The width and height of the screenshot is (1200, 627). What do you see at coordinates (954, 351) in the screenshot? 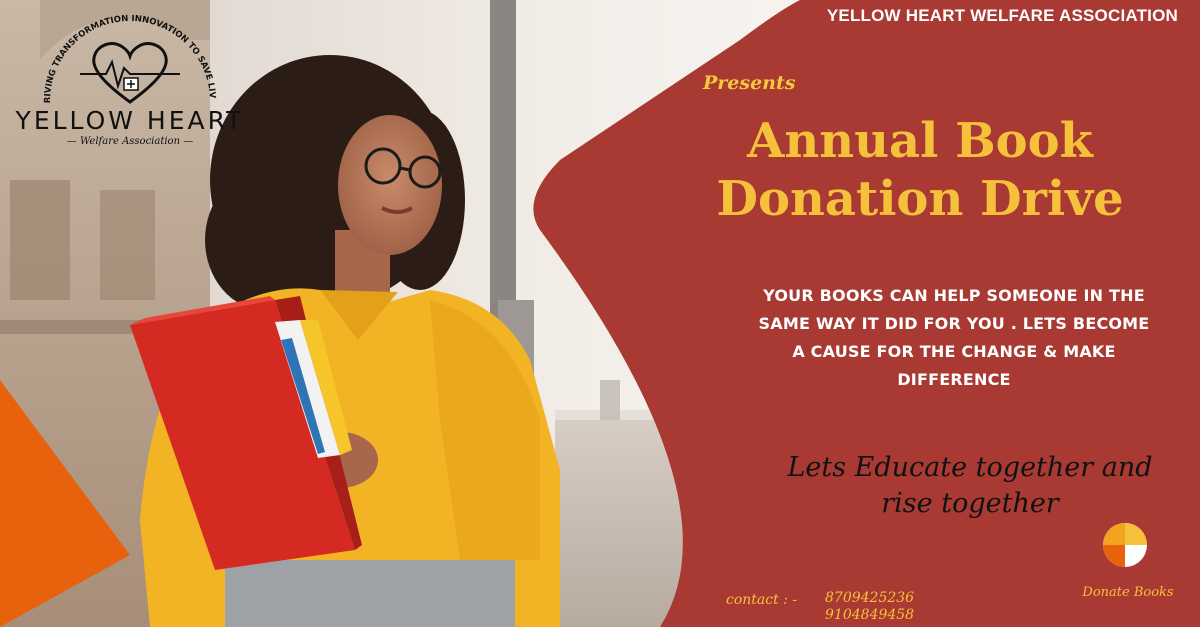
I see `pitch-line-3: A CAUSE FOR THE CHANGE & MAKE` at bounding box center [954, 351].